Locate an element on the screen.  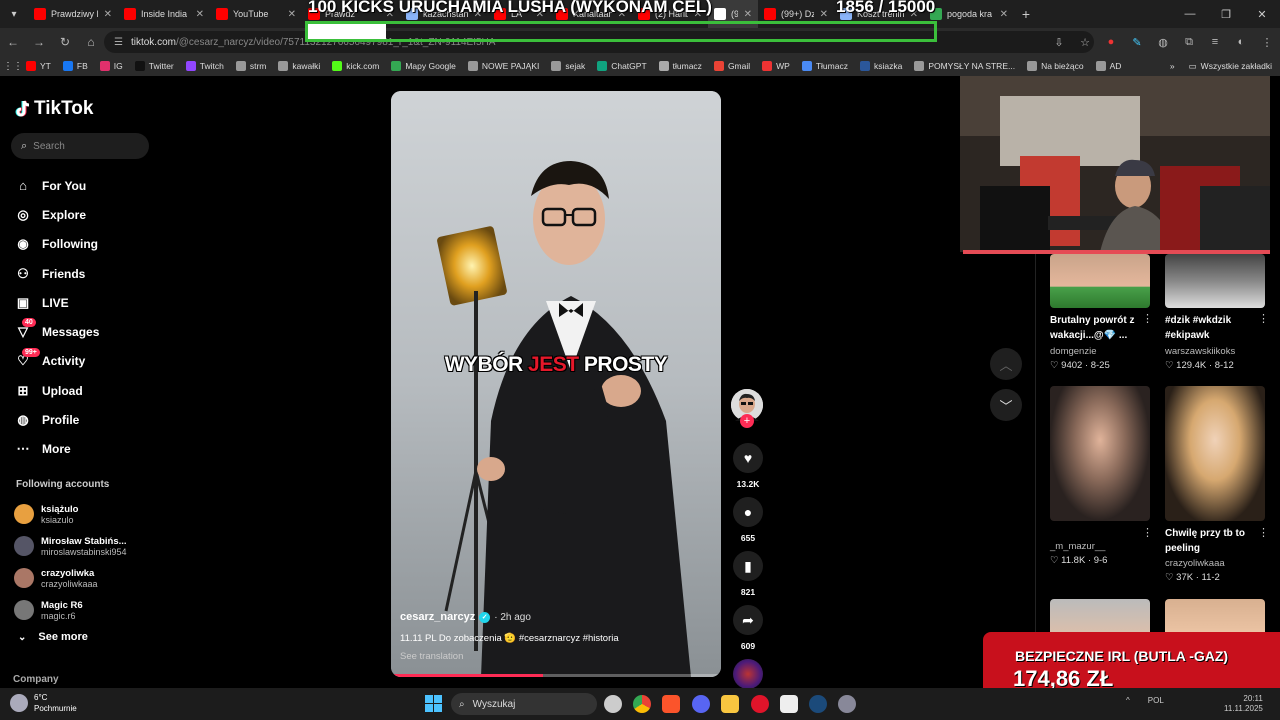
close-window-icon: ✕ is located at coordinates (1262, 14).